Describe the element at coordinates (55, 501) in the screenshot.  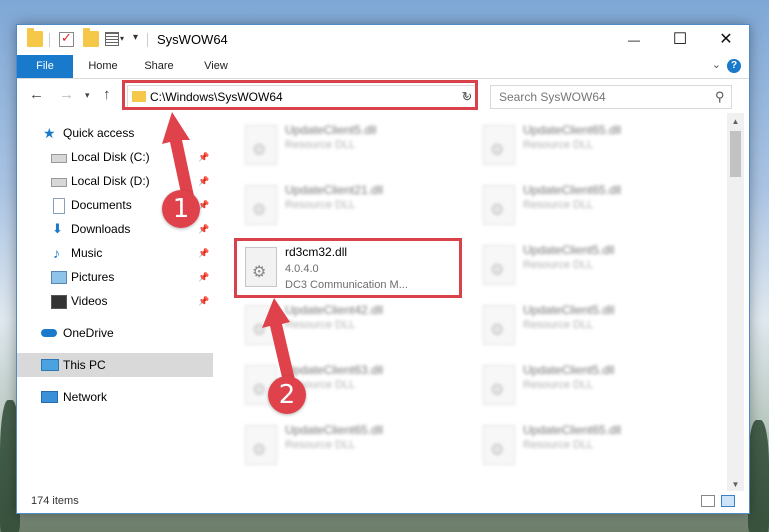
I see `item-count: 174 items` at that location.